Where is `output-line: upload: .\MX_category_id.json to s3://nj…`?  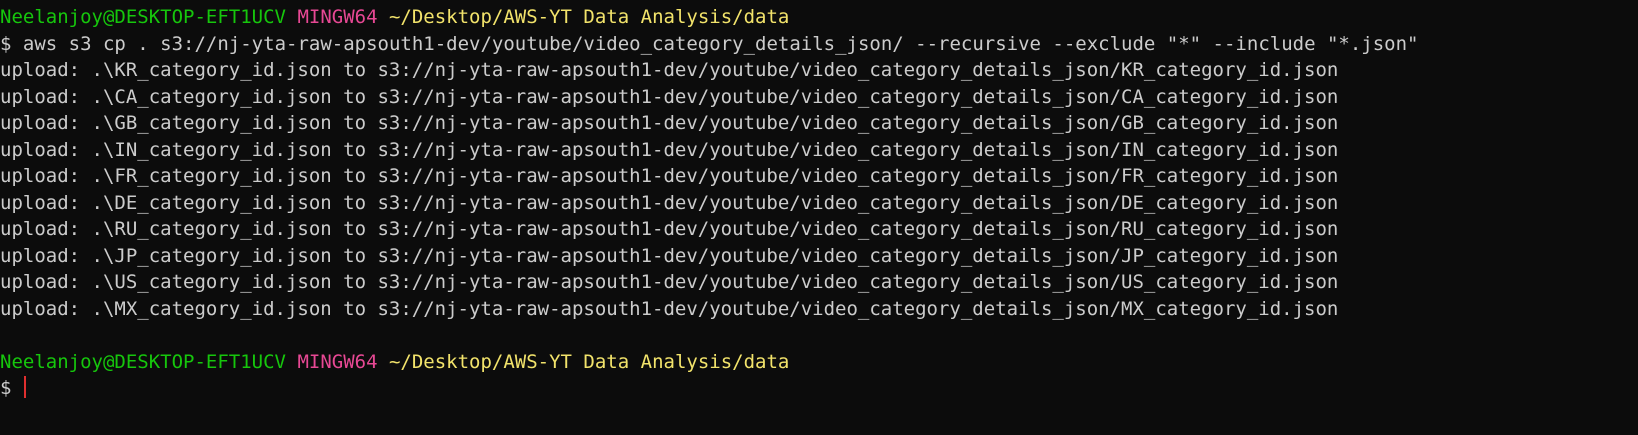
output-line: upload: .\MX_category_id.json to s3://nj… is located at coordinates (669, 308).